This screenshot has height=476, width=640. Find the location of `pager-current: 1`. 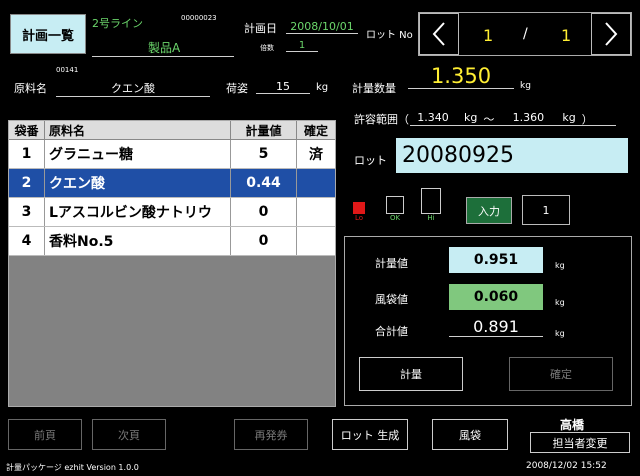

pager-current: 1 is located at coordinates (488, 35).